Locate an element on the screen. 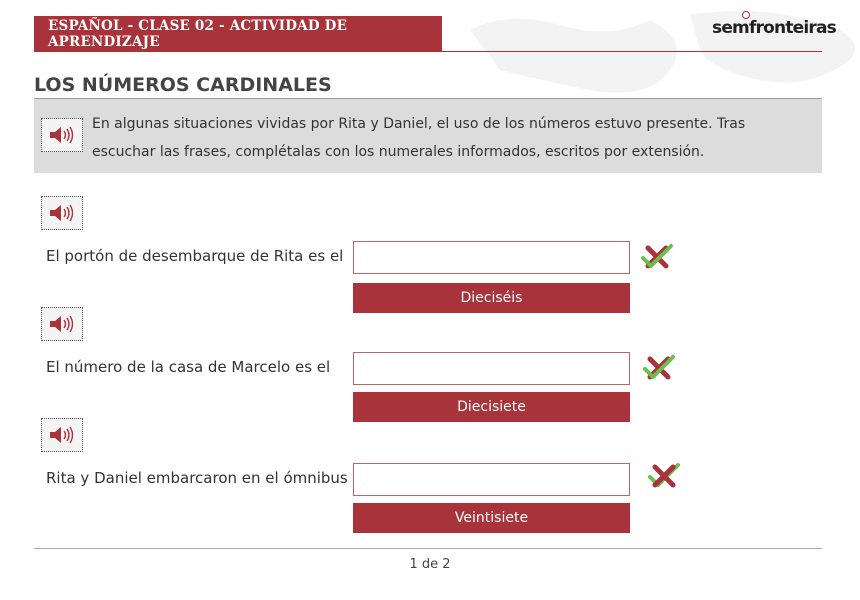 The image size is (860, 600). location-pin-icon is located at coordinates (746, 15).